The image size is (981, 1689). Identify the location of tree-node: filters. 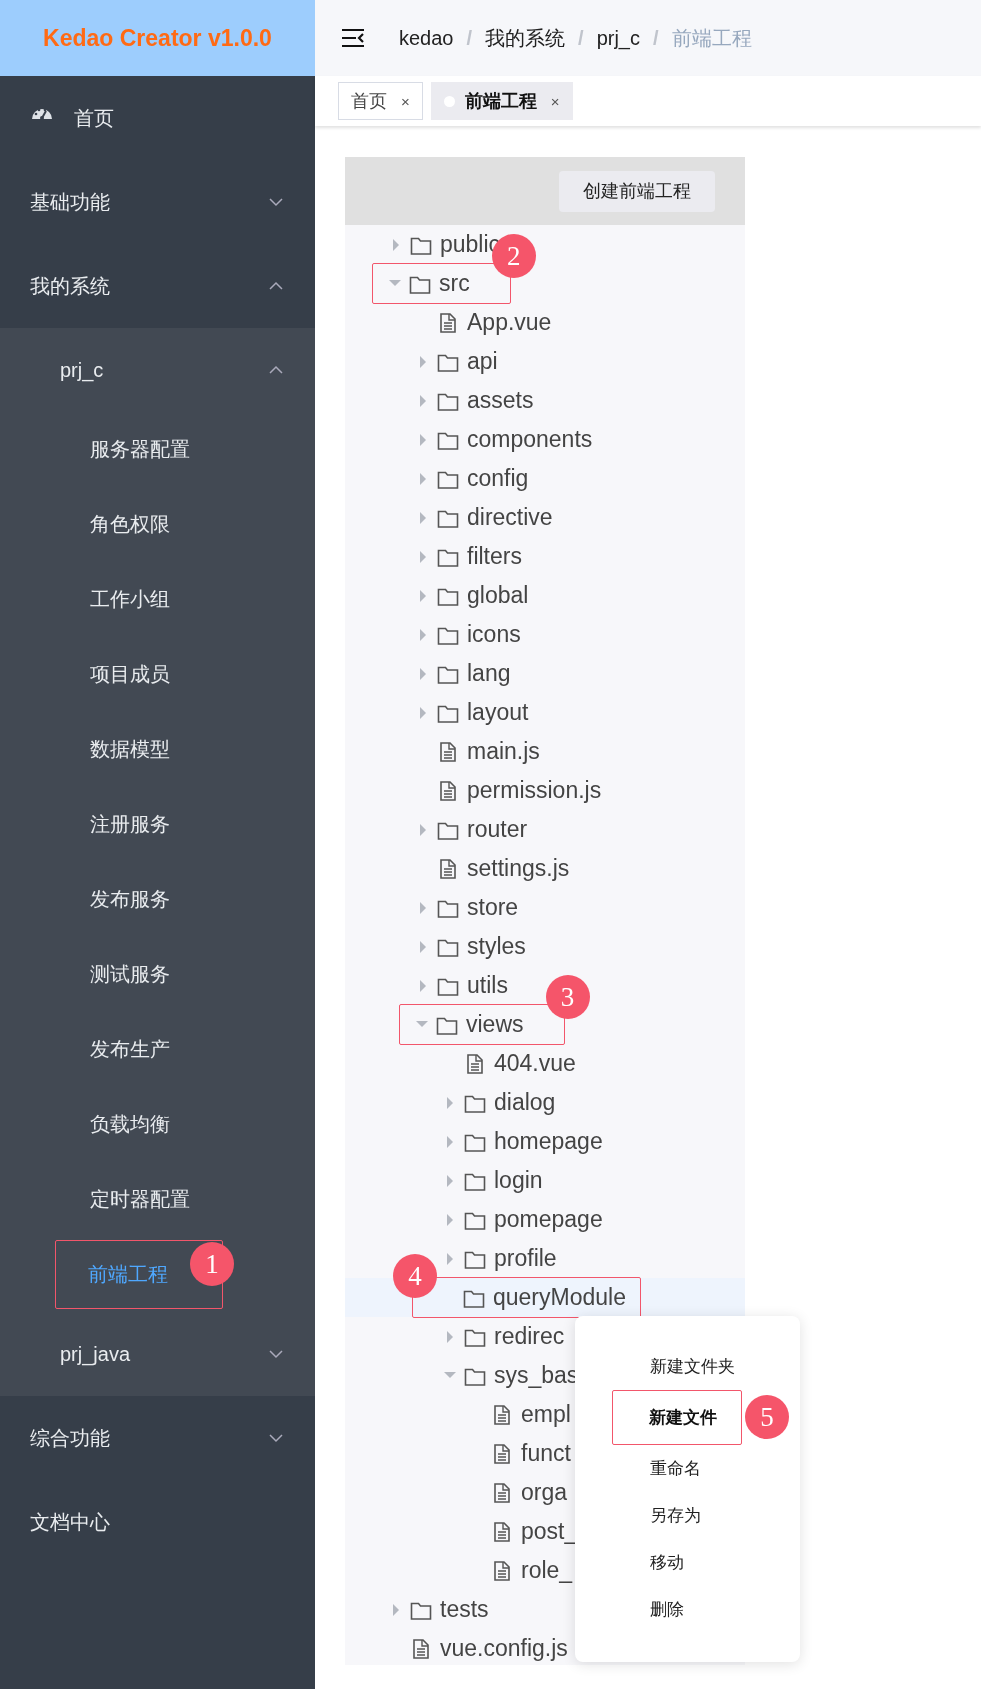
(494, 556).